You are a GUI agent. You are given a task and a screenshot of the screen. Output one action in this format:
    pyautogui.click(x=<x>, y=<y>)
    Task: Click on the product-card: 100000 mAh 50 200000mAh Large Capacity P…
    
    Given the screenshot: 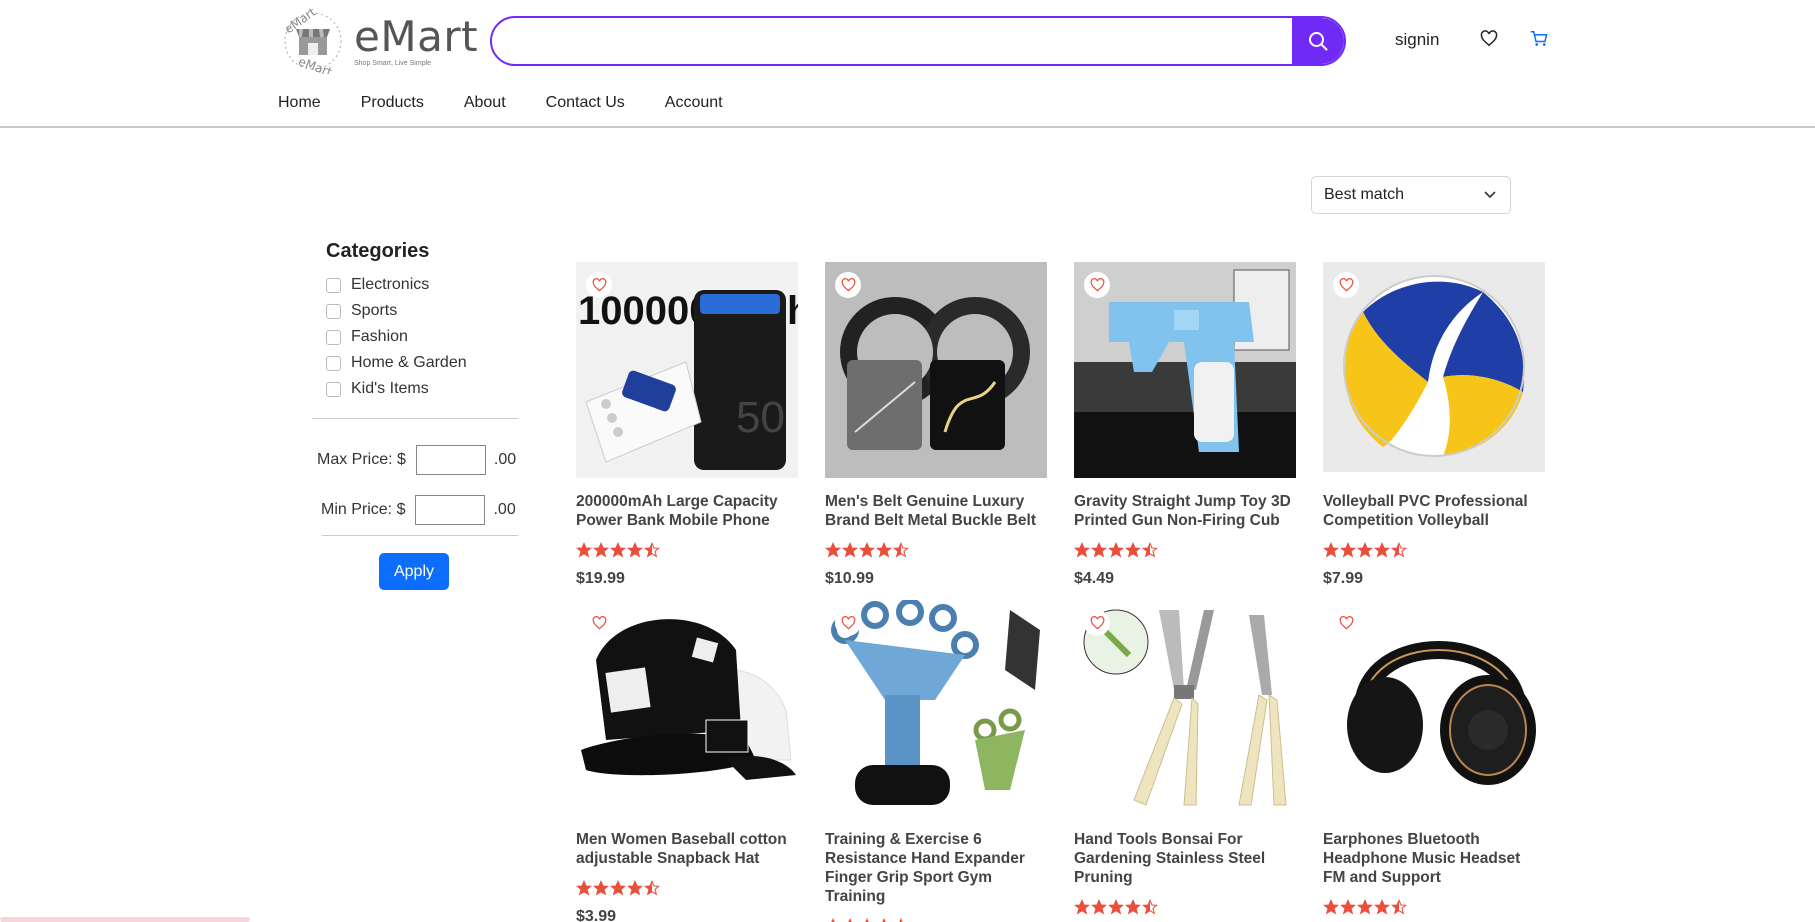 What is the action you would take?
    pyautogui.click(x=687, y=425)
    